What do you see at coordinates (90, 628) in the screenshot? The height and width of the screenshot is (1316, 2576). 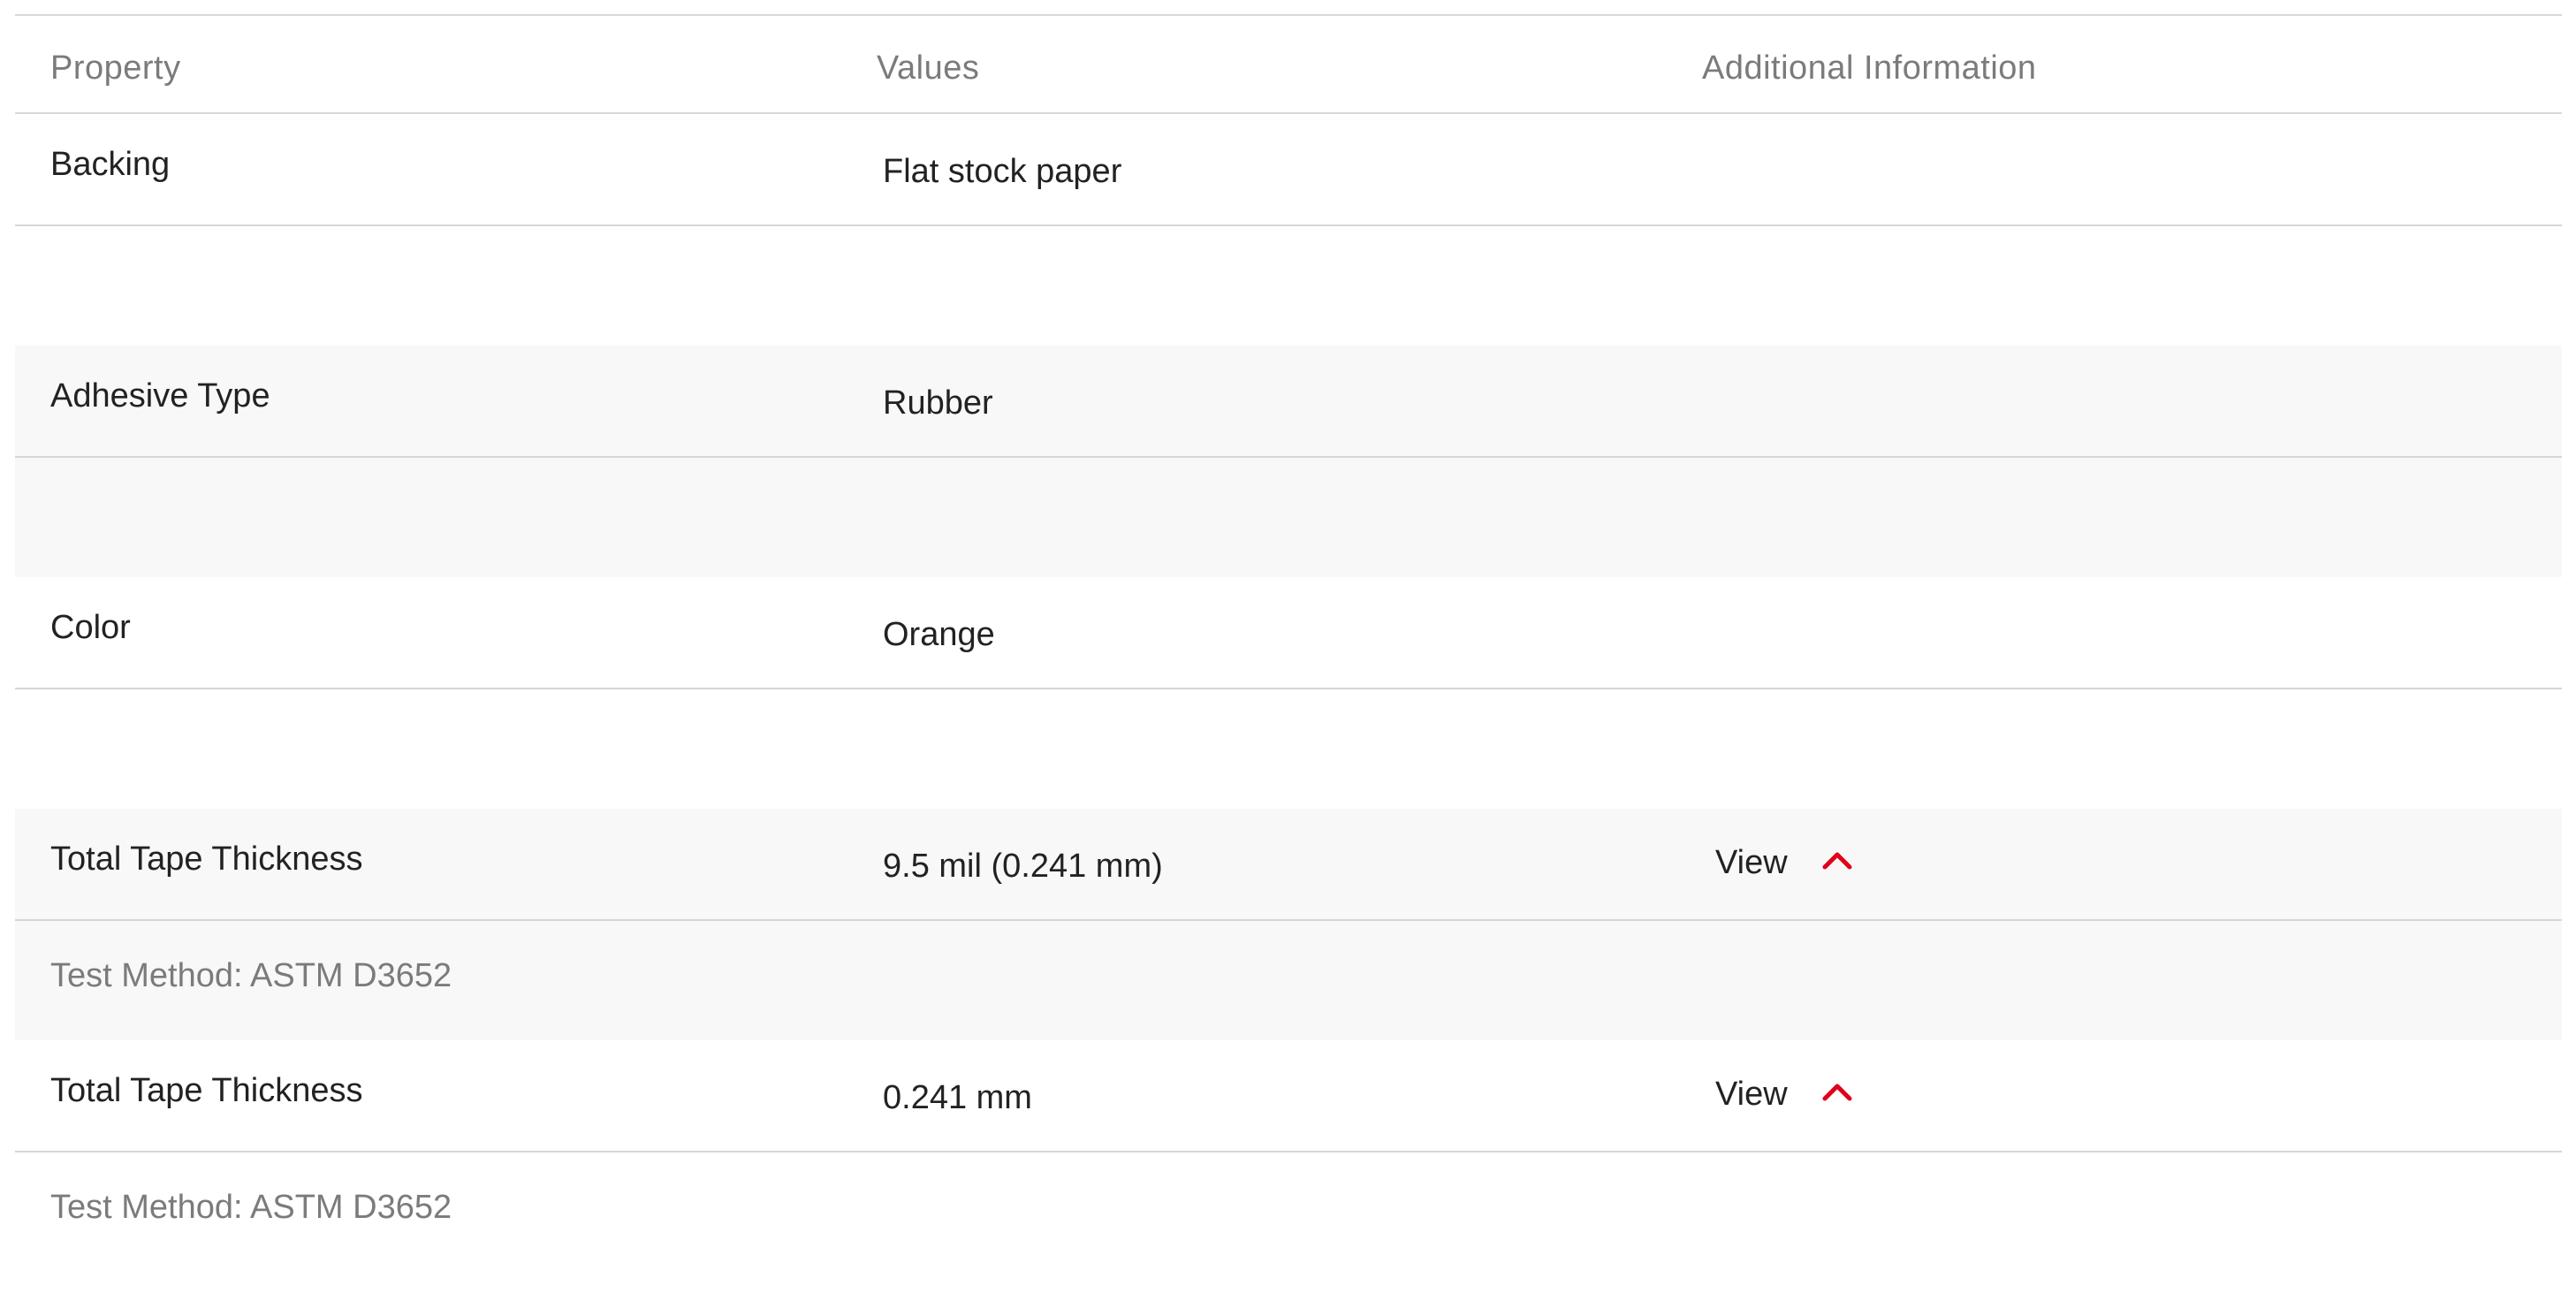 I see `property-name: Color` at bounding box center [90, 628].